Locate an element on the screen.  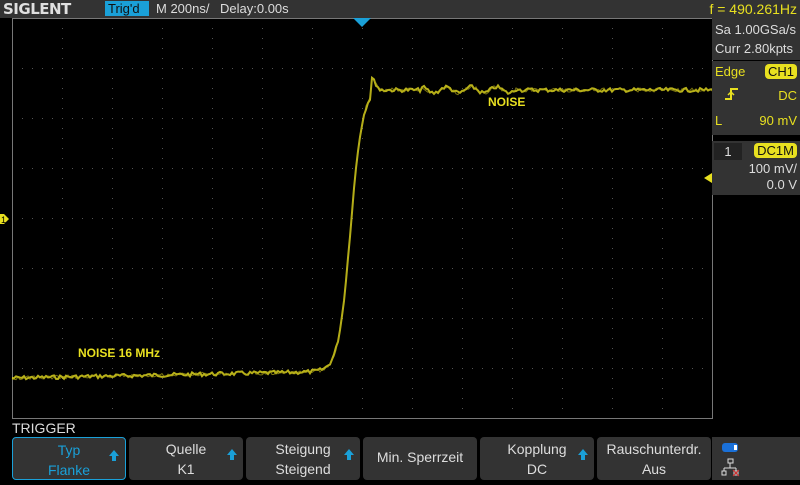
status-area is located at coordinates (756, 458).